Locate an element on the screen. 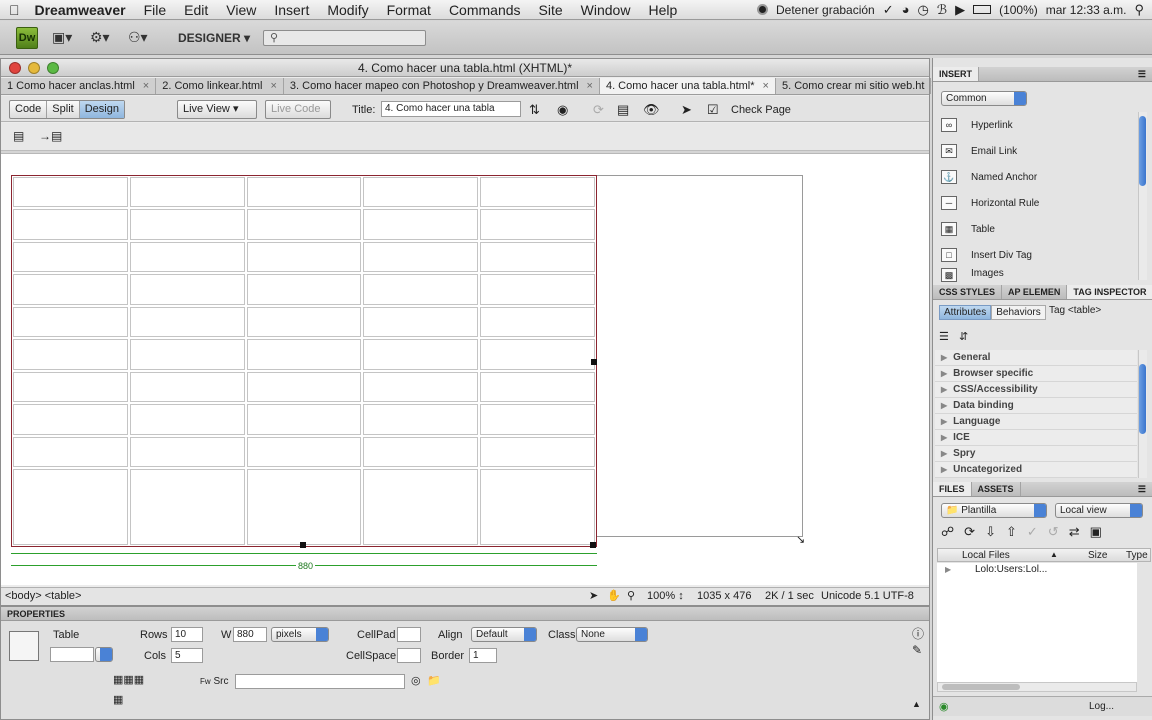 The height and width of the screenshot is (720, 1152). select-tool-icon: ➤ is located at coordinates (593, 595).